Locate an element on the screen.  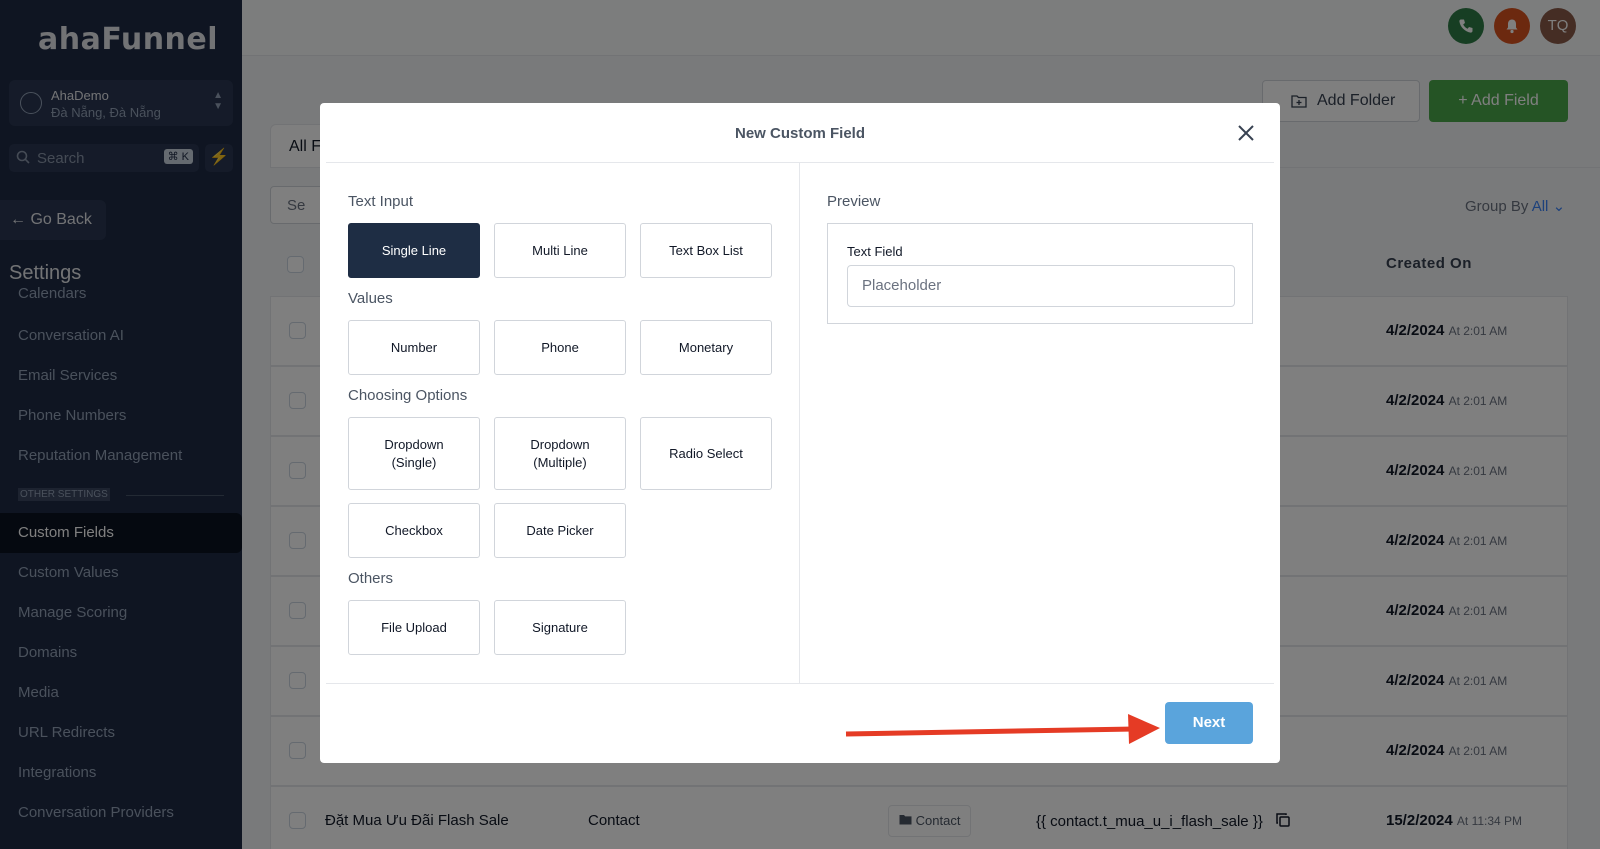
modal-column-divider is located at coordinates (799, 423).